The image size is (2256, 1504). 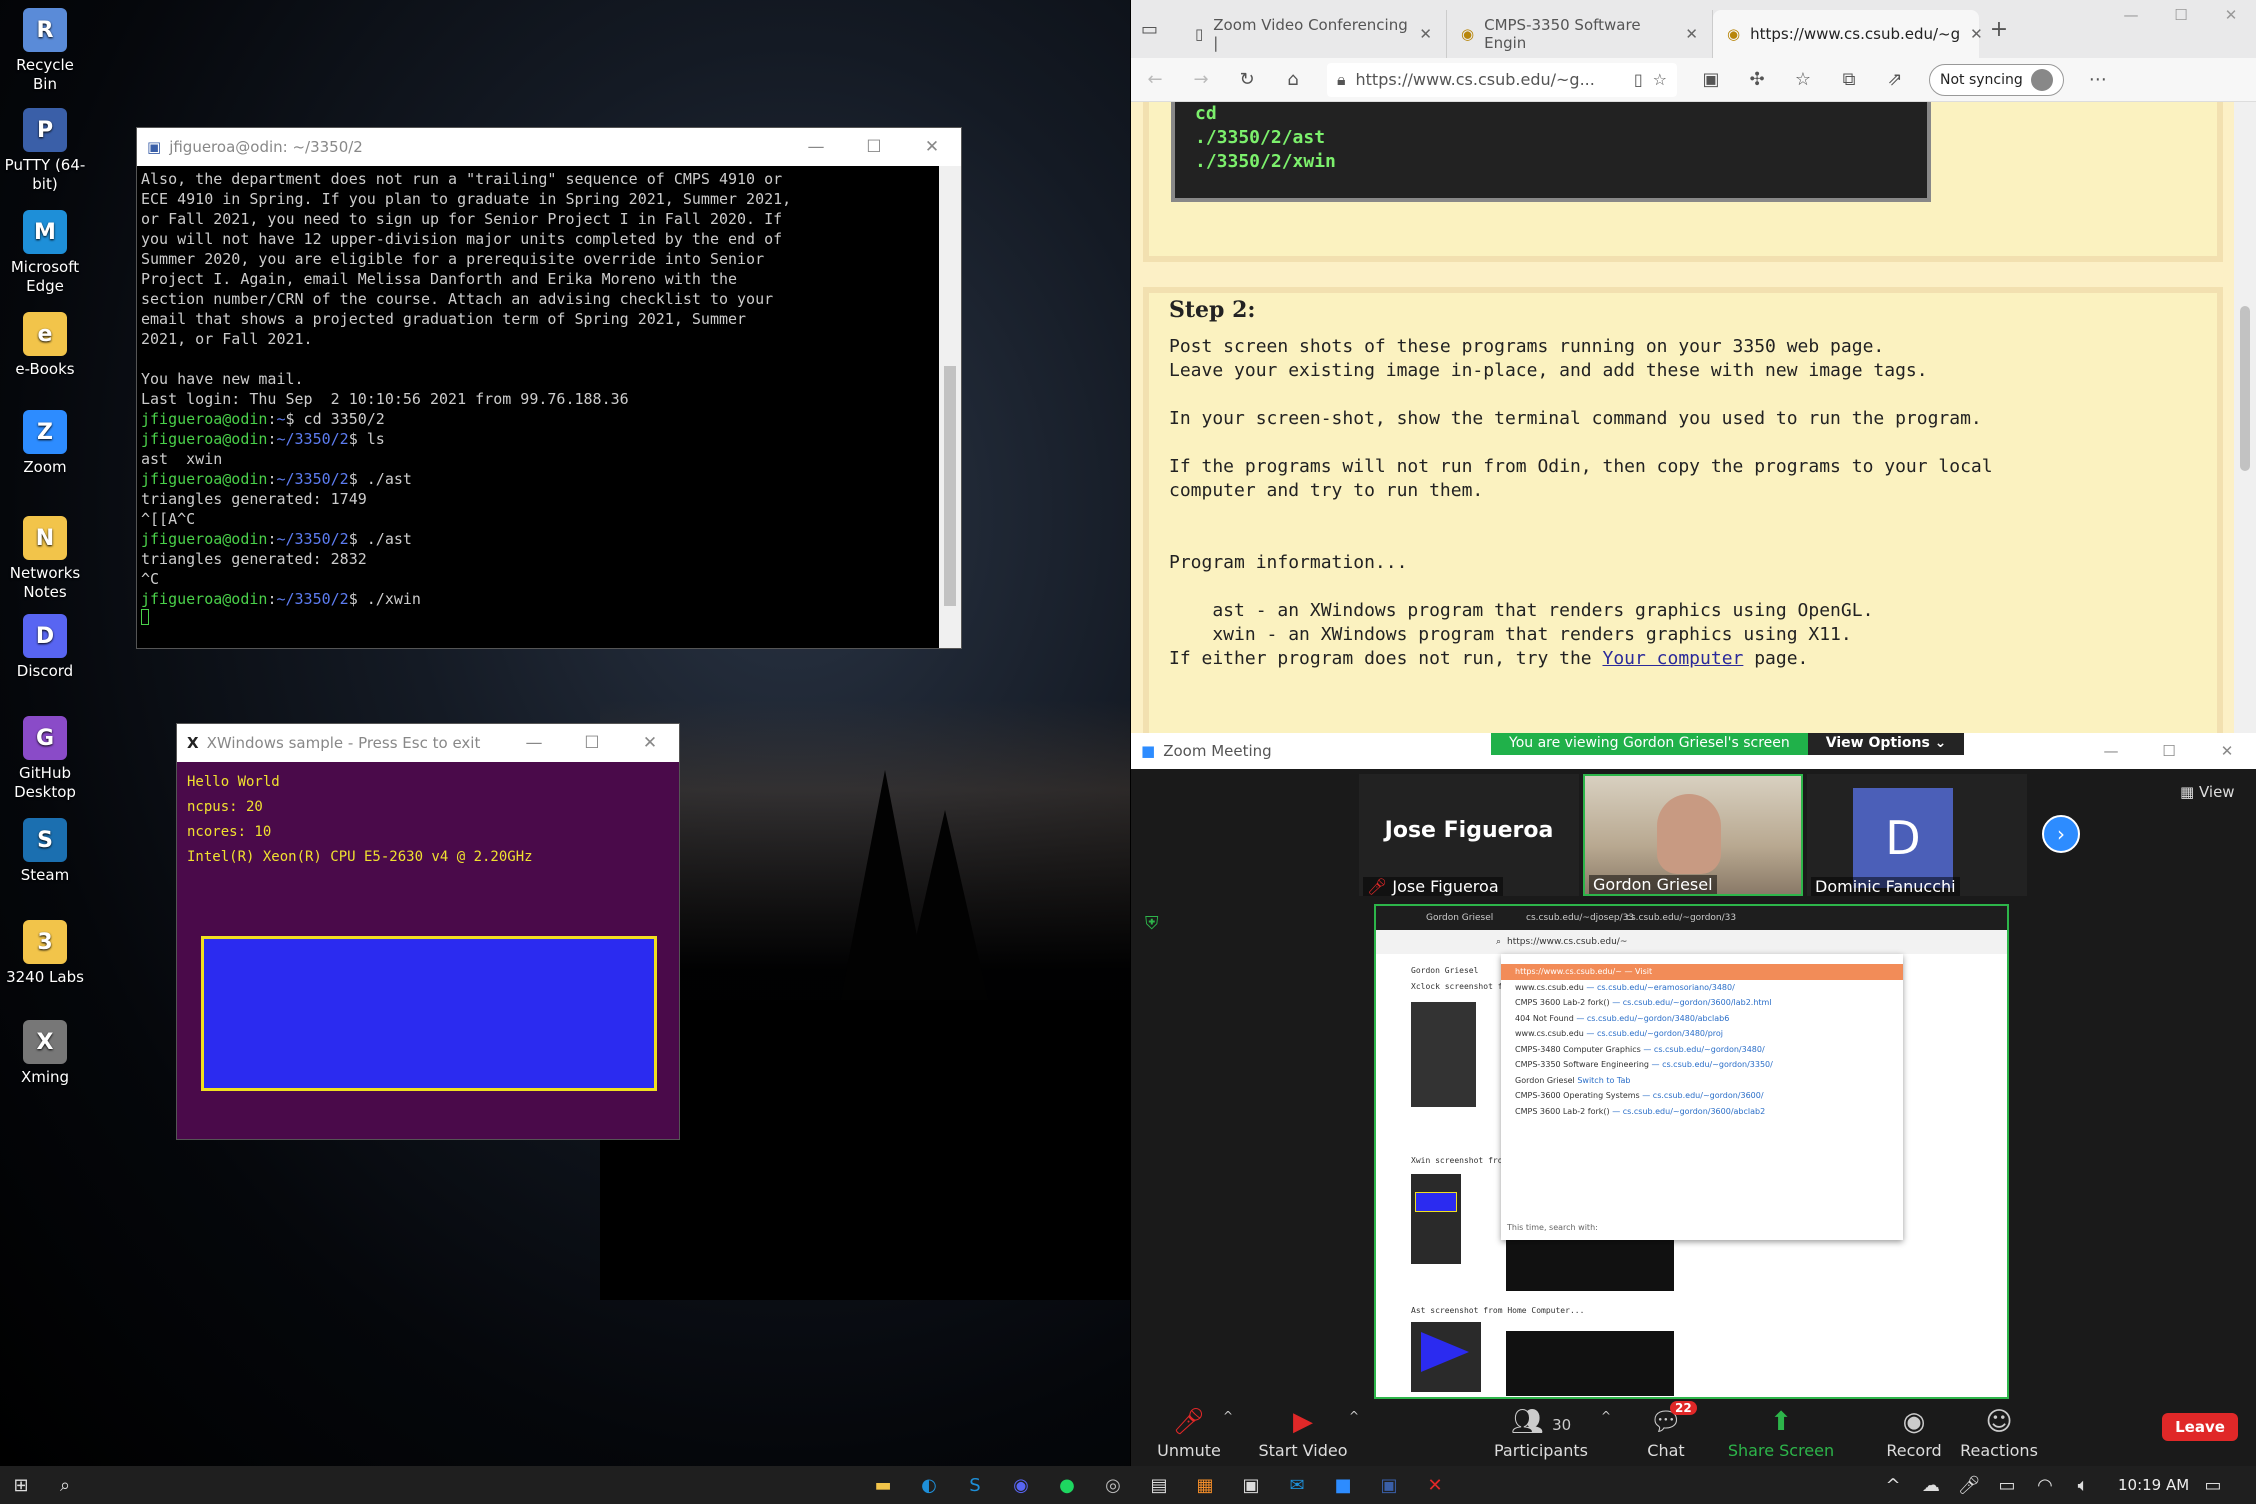 What do you see at coordinates (1247, 79) in the screenshot?
I see `refresh-icon: ↻` at bounding box center [1247, 79].